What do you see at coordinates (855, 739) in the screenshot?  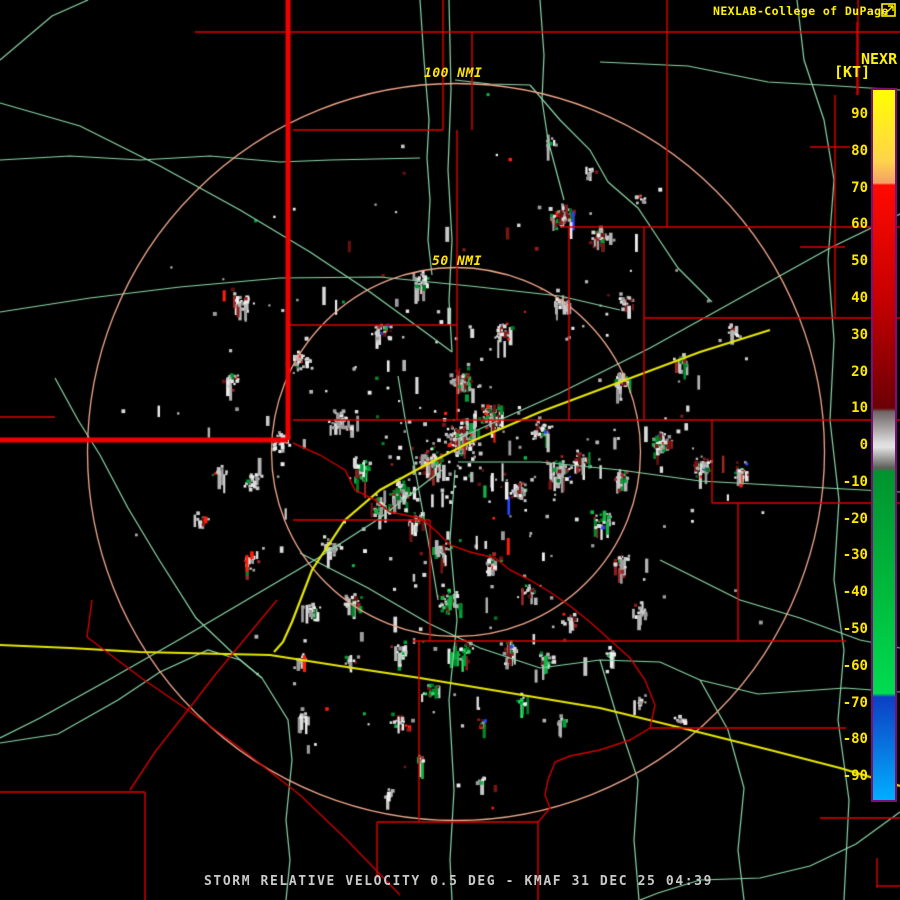 I see `colorbar-tick: -80` at bounding box center [855, 739].